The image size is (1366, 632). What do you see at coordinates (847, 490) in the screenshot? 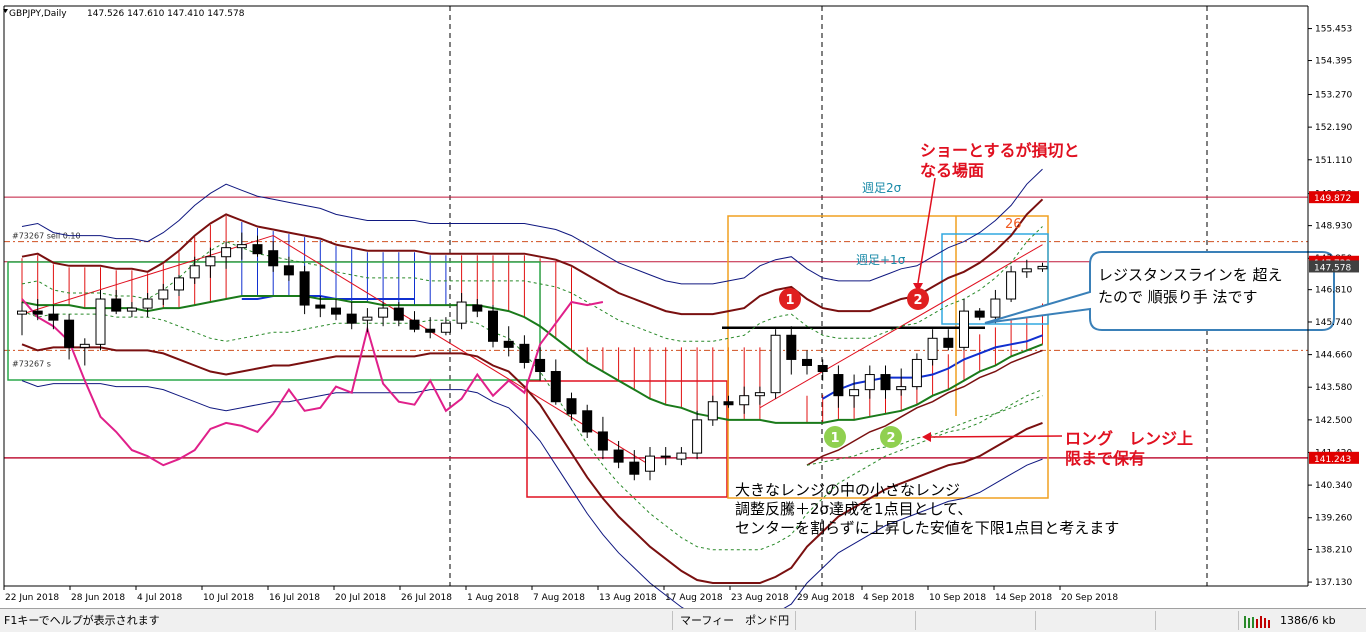
I see `annotation-main-text: 大きなレンジの中の小さなレンジ` at bounding box center [847, 490].